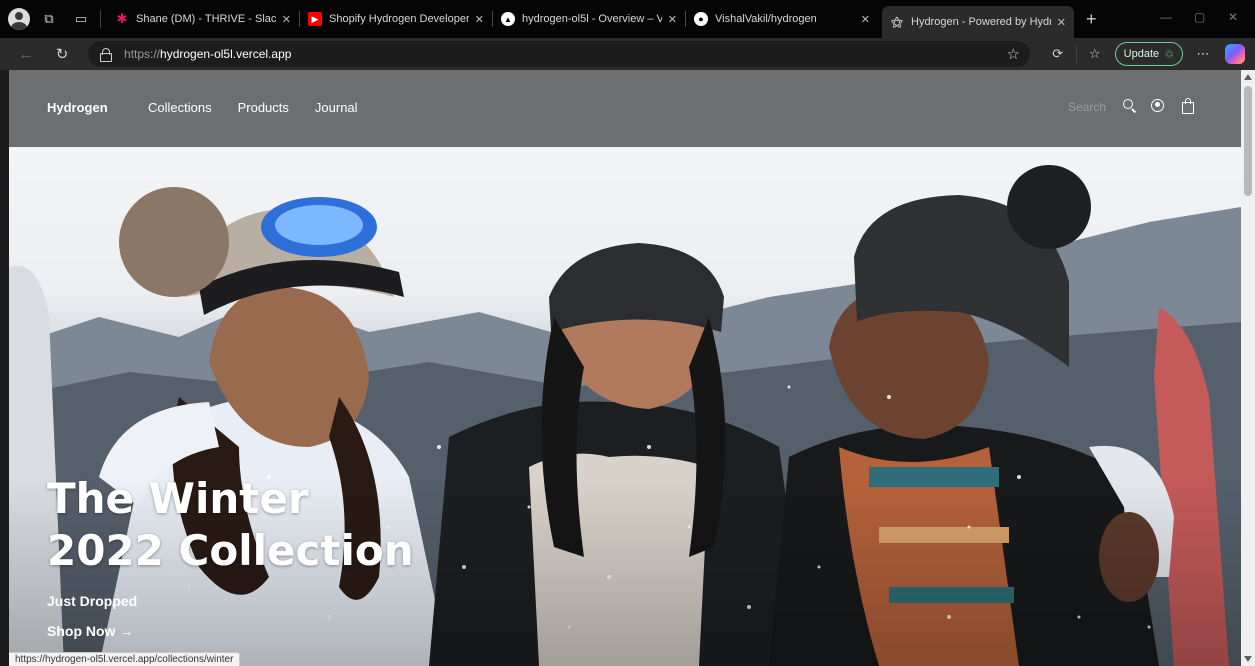  Describe the element at coordinates (1248, 77) in the screenshot. I see `scroll-up-arrow-icon` at that location.